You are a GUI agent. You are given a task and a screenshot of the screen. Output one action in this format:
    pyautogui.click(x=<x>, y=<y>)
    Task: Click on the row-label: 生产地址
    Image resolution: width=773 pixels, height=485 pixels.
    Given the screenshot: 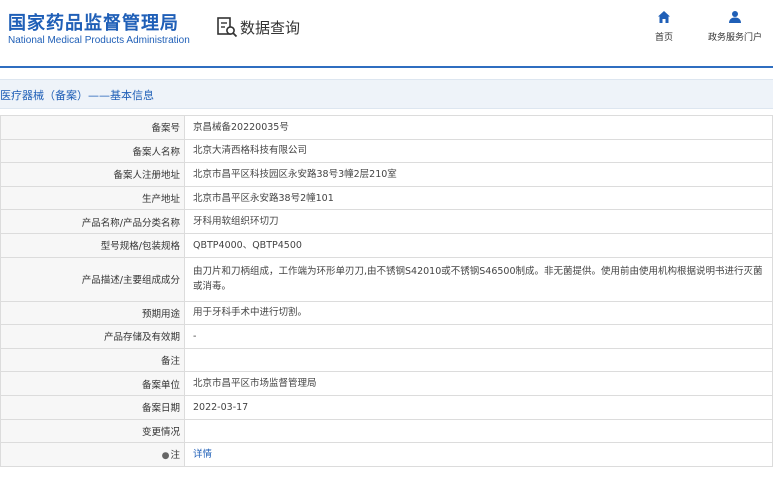 What is the action you would take?
    pyautogui.click(x=92, y=198)
    